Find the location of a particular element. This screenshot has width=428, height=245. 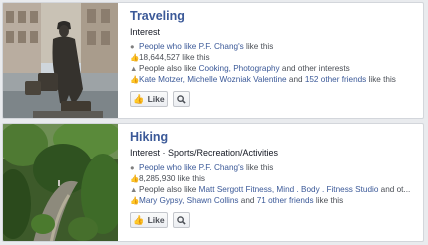

category-label: Interest · Sports/Recreation/Activities is located at coordinates (204, 153).